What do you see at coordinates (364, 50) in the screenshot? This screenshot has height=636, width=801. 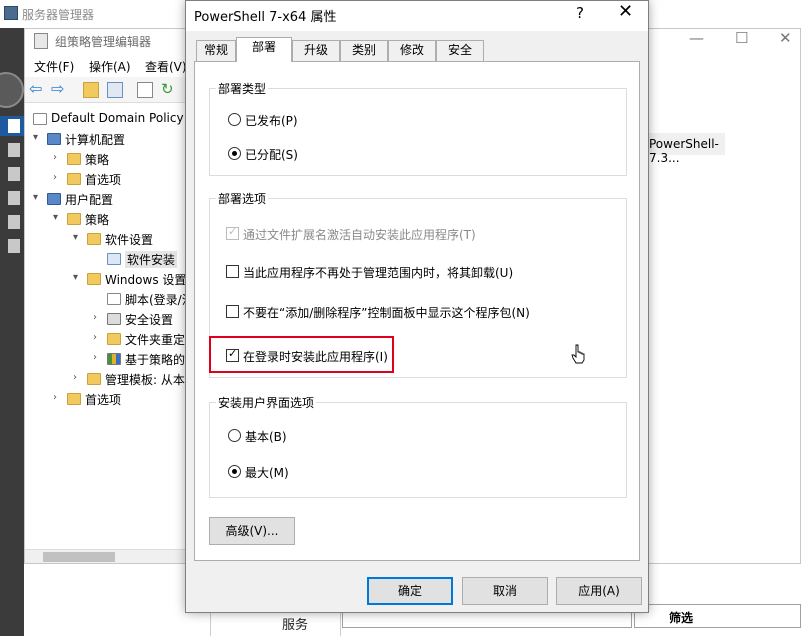 I see `tab-categories: 类别` at bounding box center [364, 50].